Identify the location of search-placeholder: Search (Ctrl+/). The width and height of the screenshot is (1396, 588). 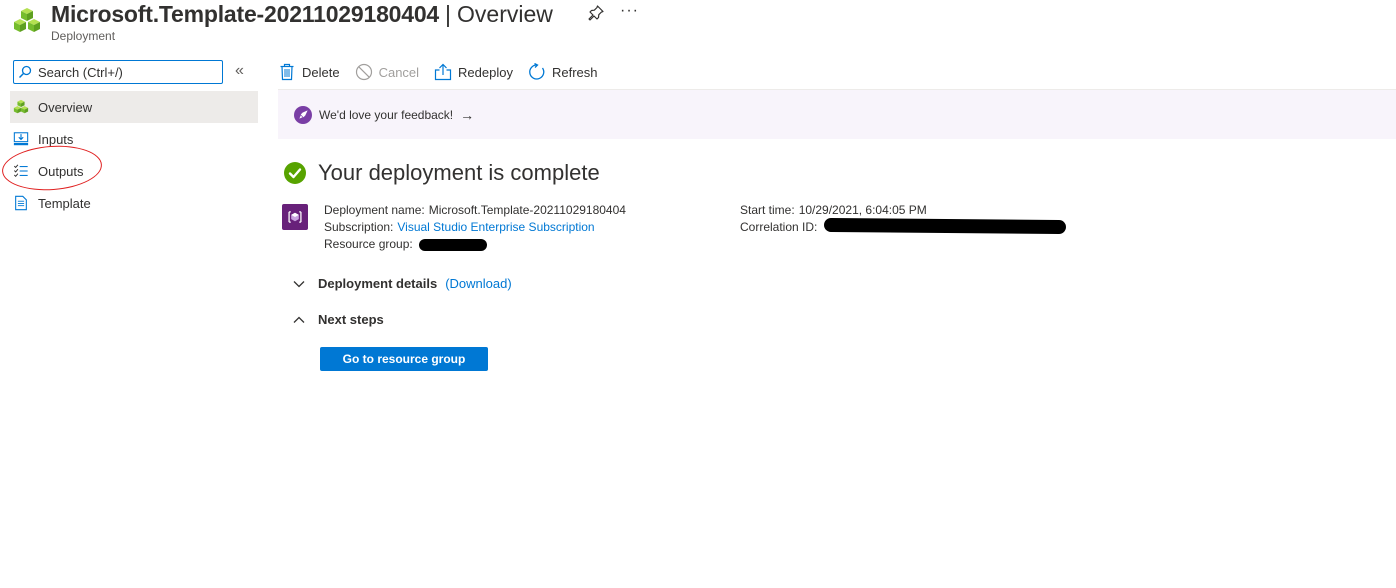
(80, 72).